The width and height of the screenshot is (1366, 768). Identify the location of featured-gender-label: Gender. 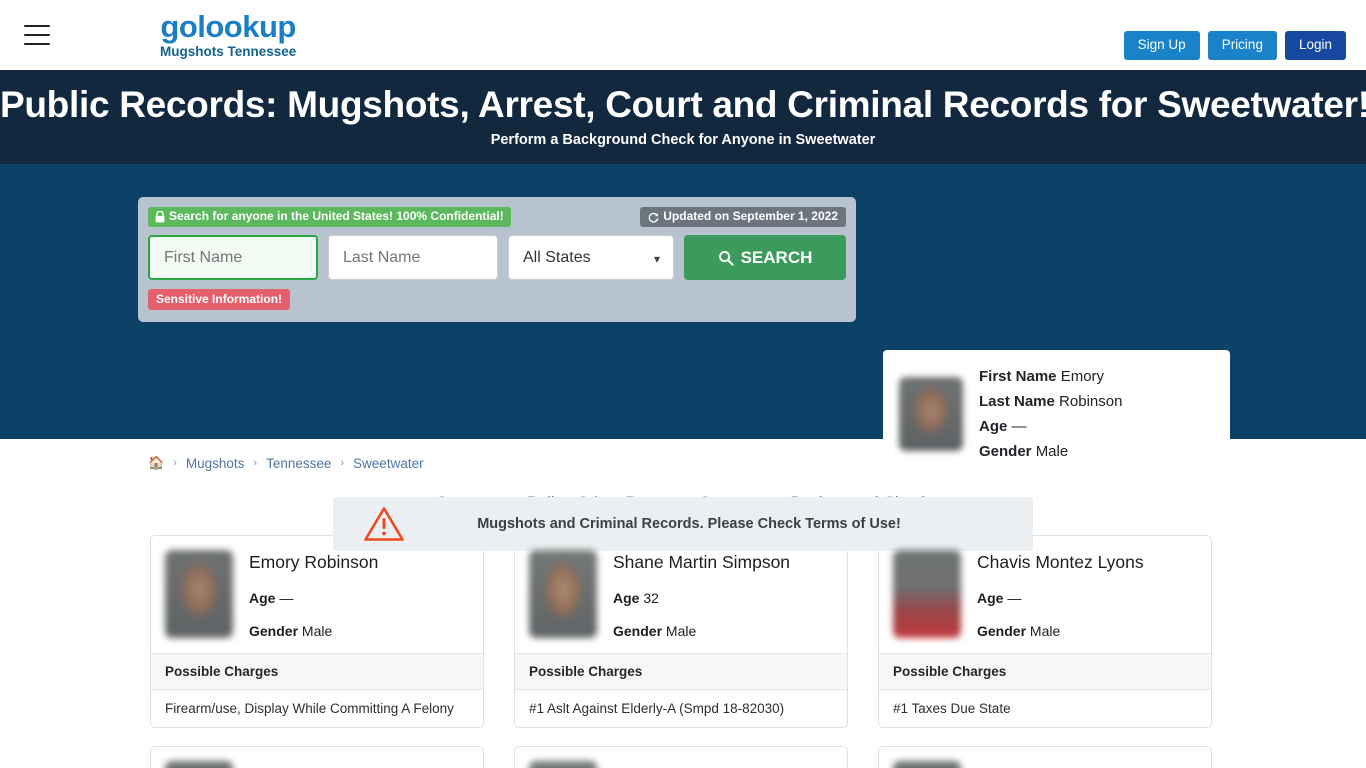
(1005, 451).